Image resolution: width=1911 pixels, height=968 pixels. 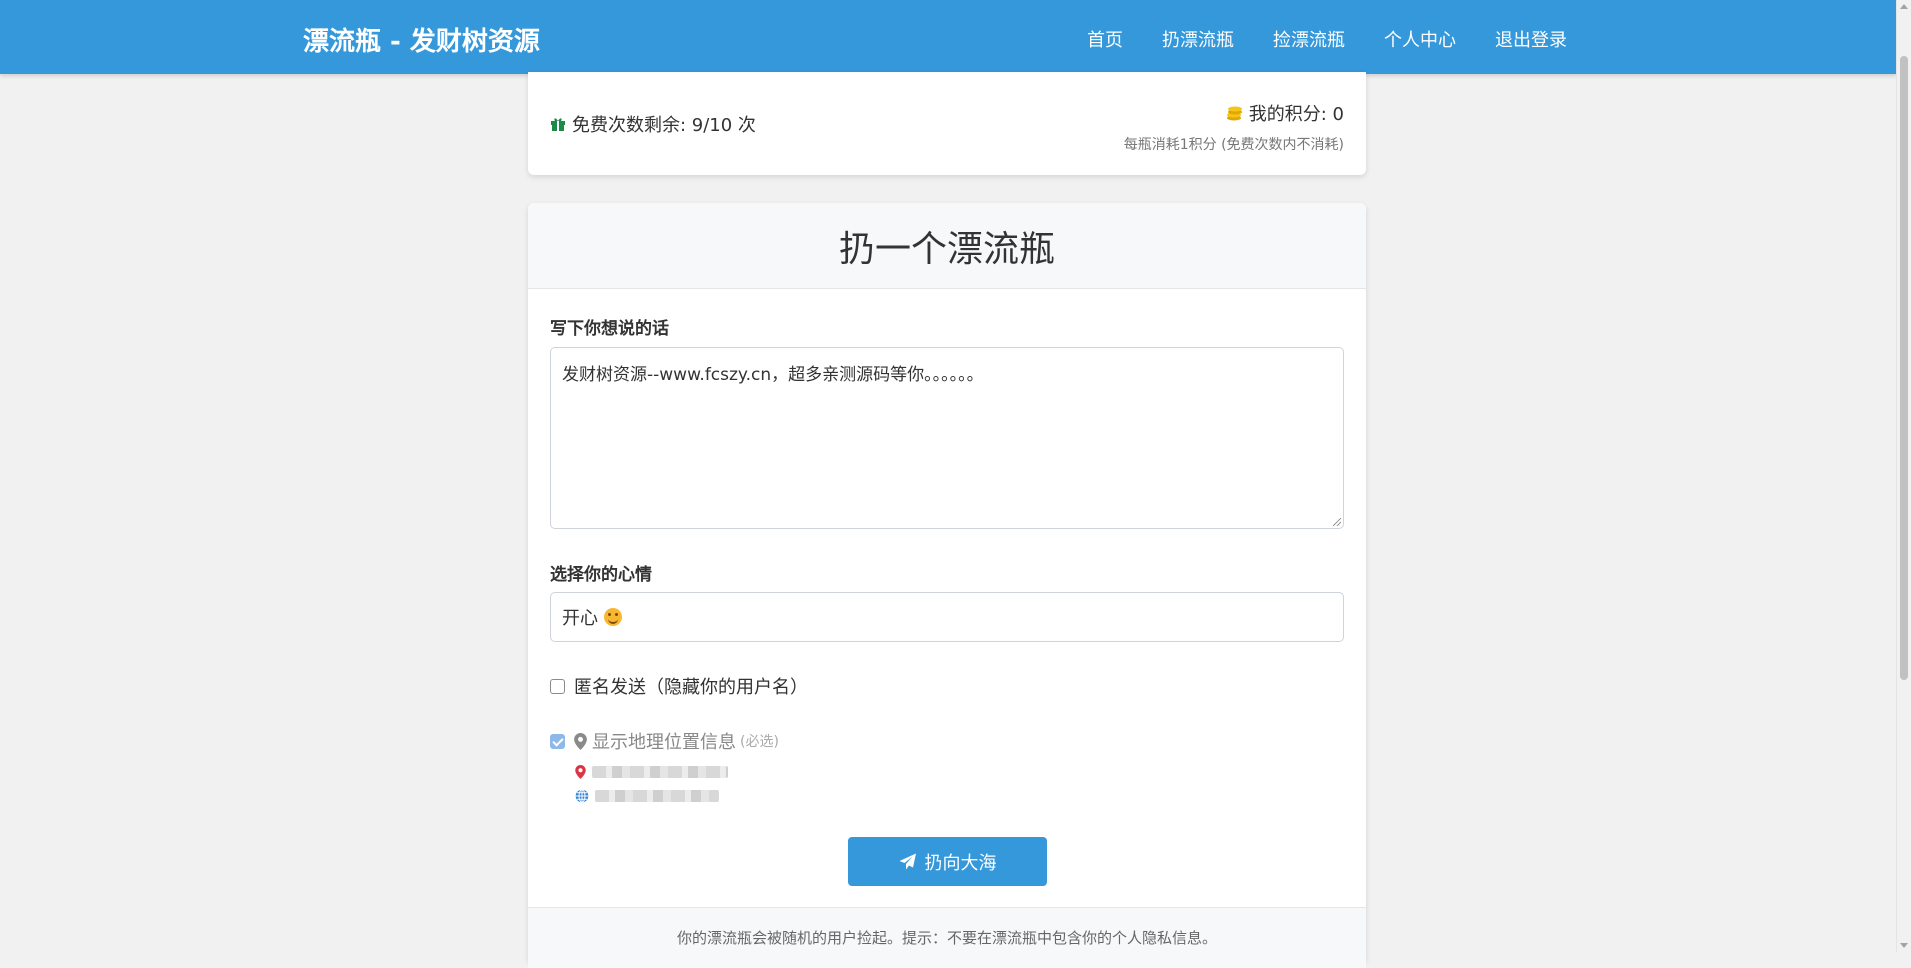 I want to click on location-label: 显示地理位置信息, so click(x=664, y=742).